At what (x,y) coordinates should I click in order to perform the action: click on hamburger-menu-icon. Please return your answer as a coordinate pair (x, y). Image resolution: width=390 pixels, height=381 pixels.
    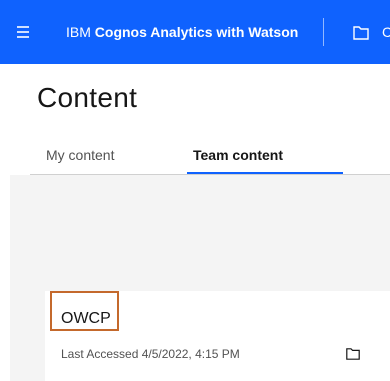
    Looking at the image, I should click on (23, 32).